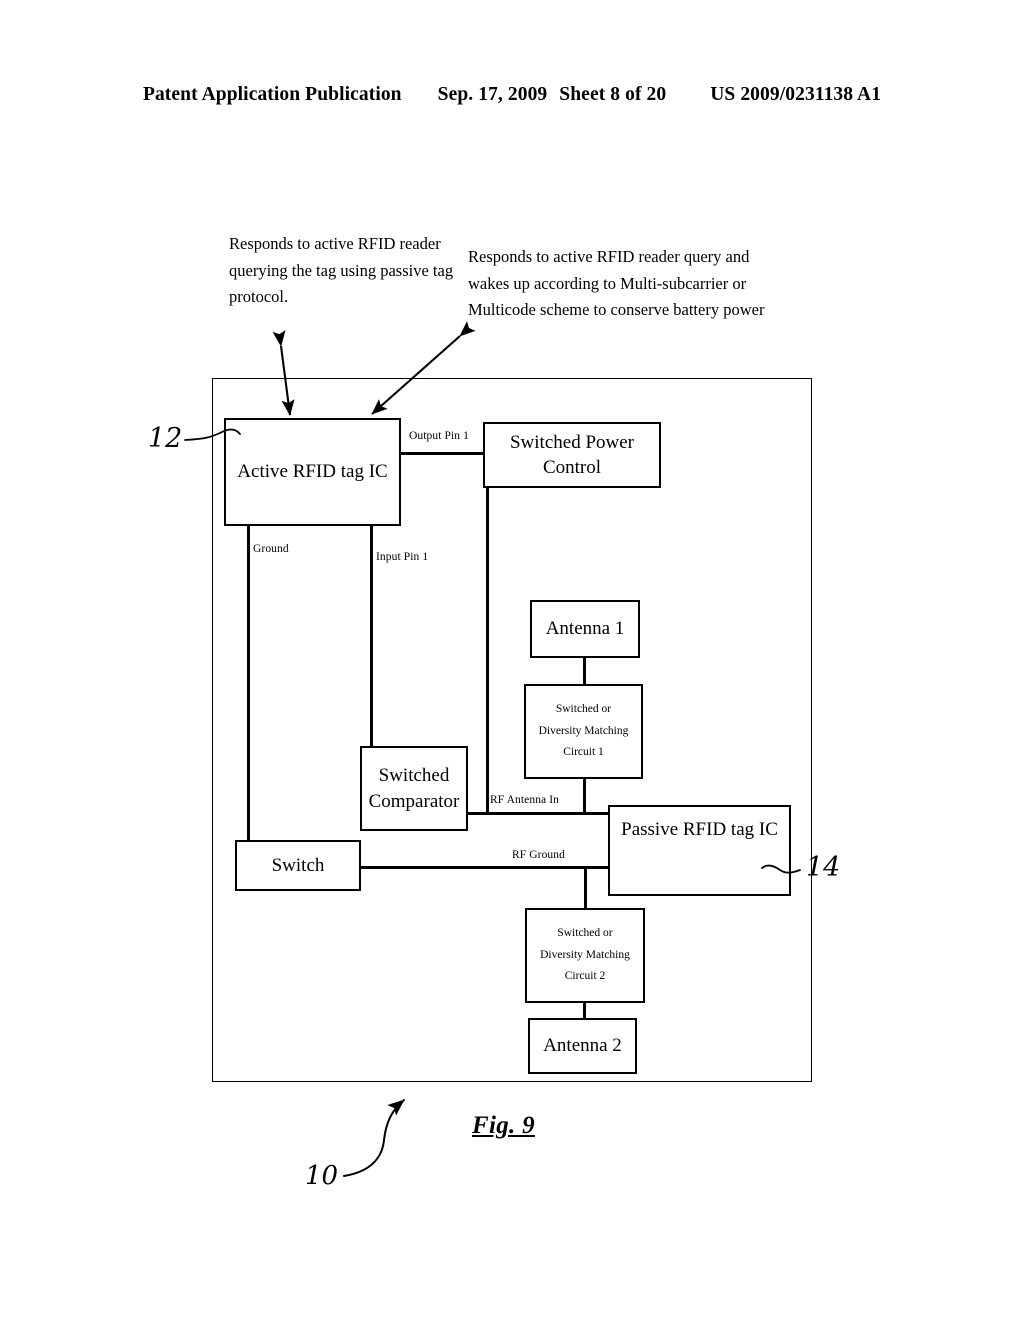 The height and width of the screenshot is (1320, 1024). Describe the element at coordinates (699, 829) in the screenshot. I see `block-passive-rfid-tag-ic-label: Passive RFID tag IC` at that location.